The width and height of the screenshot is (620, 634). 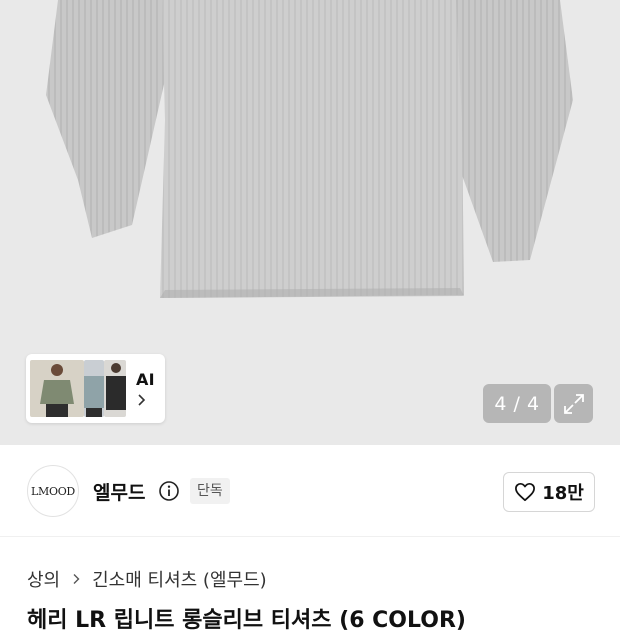 I want to click on expand-button, so click(x=573, y=403).